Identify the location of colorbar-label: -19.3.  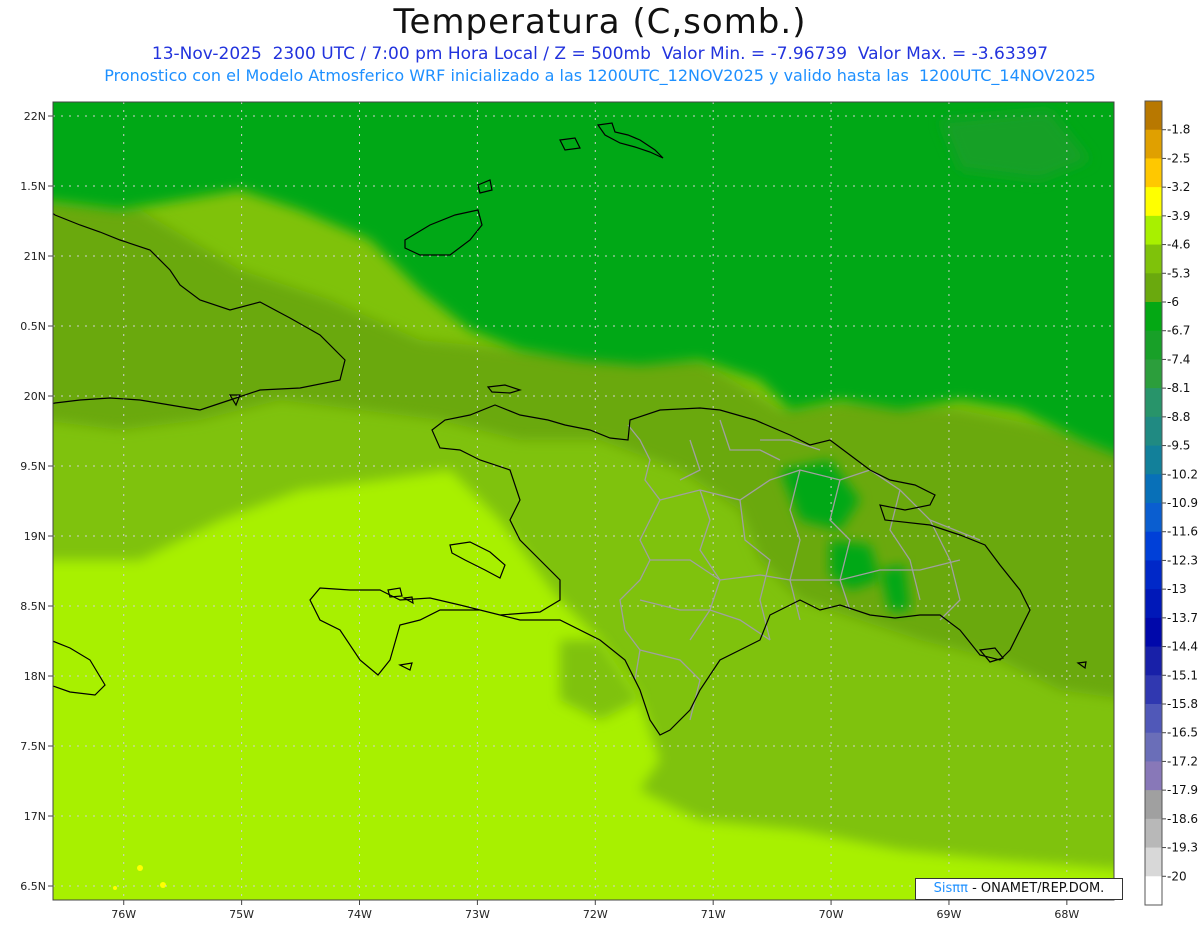
(1182, 848).